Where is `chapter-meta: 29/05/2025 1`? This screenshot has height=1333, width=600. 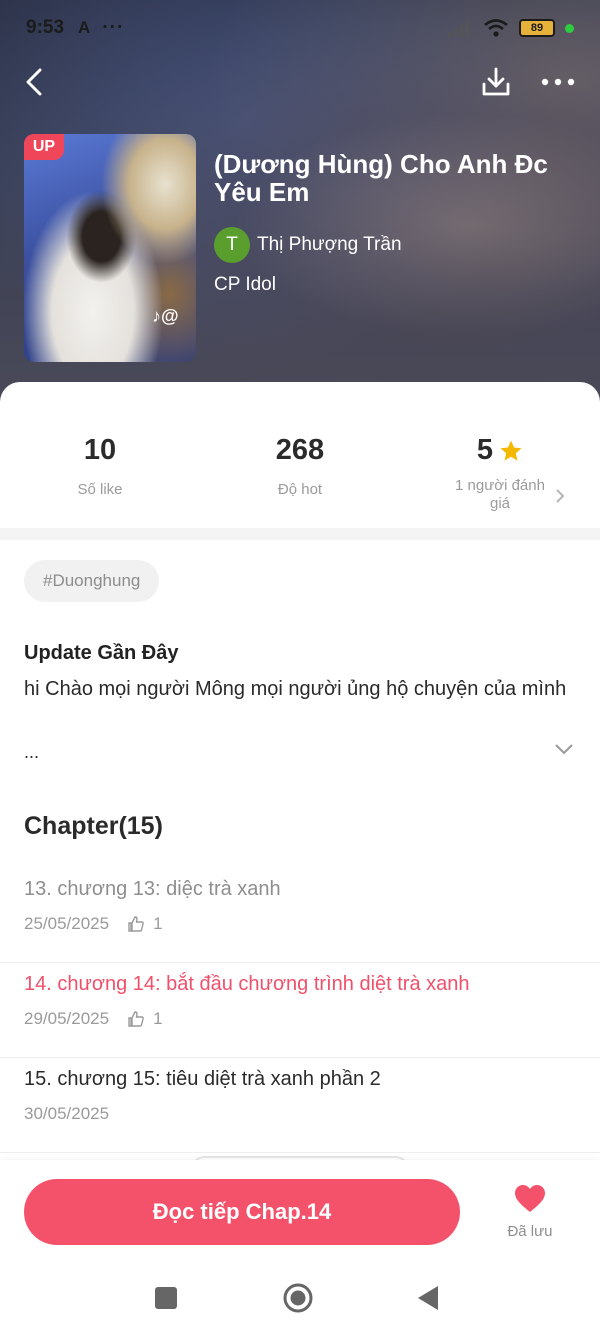
chapter-meta: 29/05/2025 1 is located at coordinates (93, 1019).